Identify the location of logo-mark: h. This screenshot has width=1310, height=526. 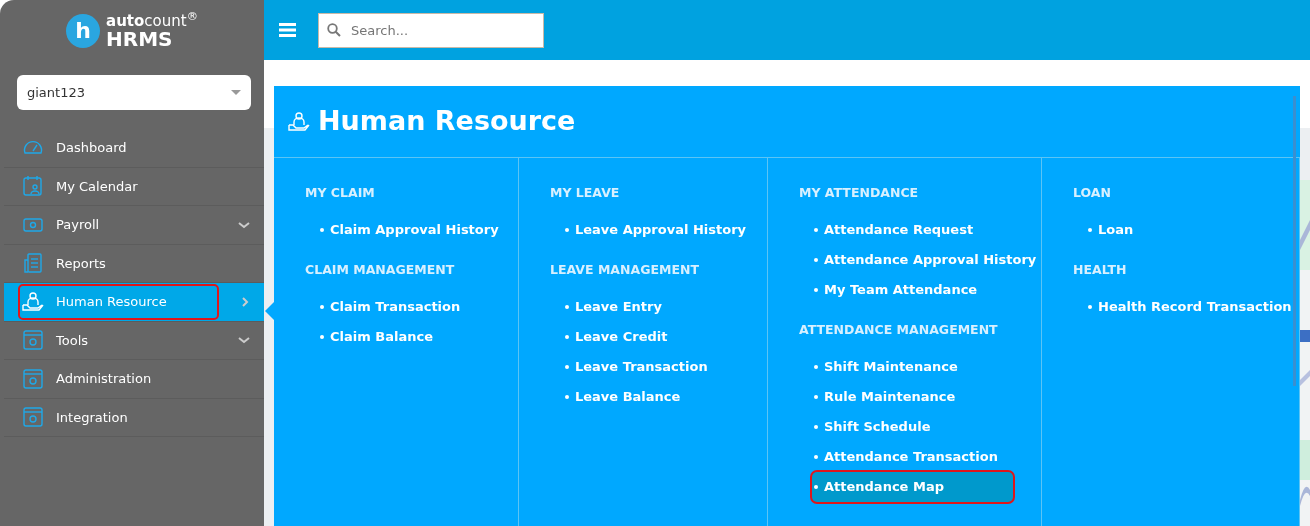
(83, 31).